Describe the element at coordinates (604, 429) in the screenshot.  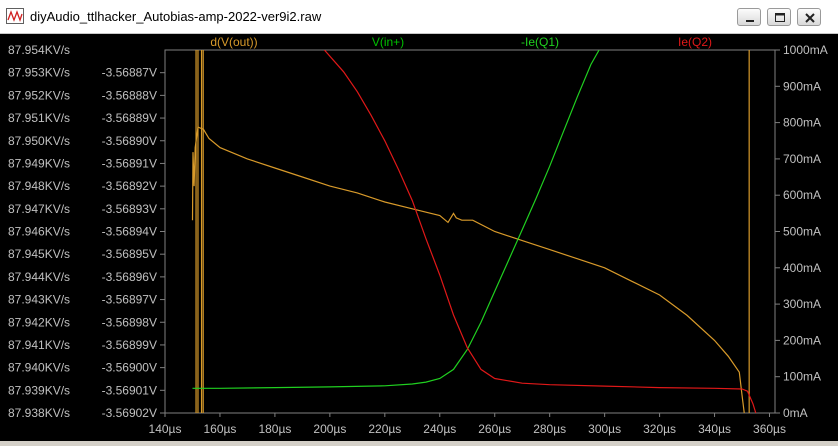
I see `x-tick-label: 300µs` at that location.